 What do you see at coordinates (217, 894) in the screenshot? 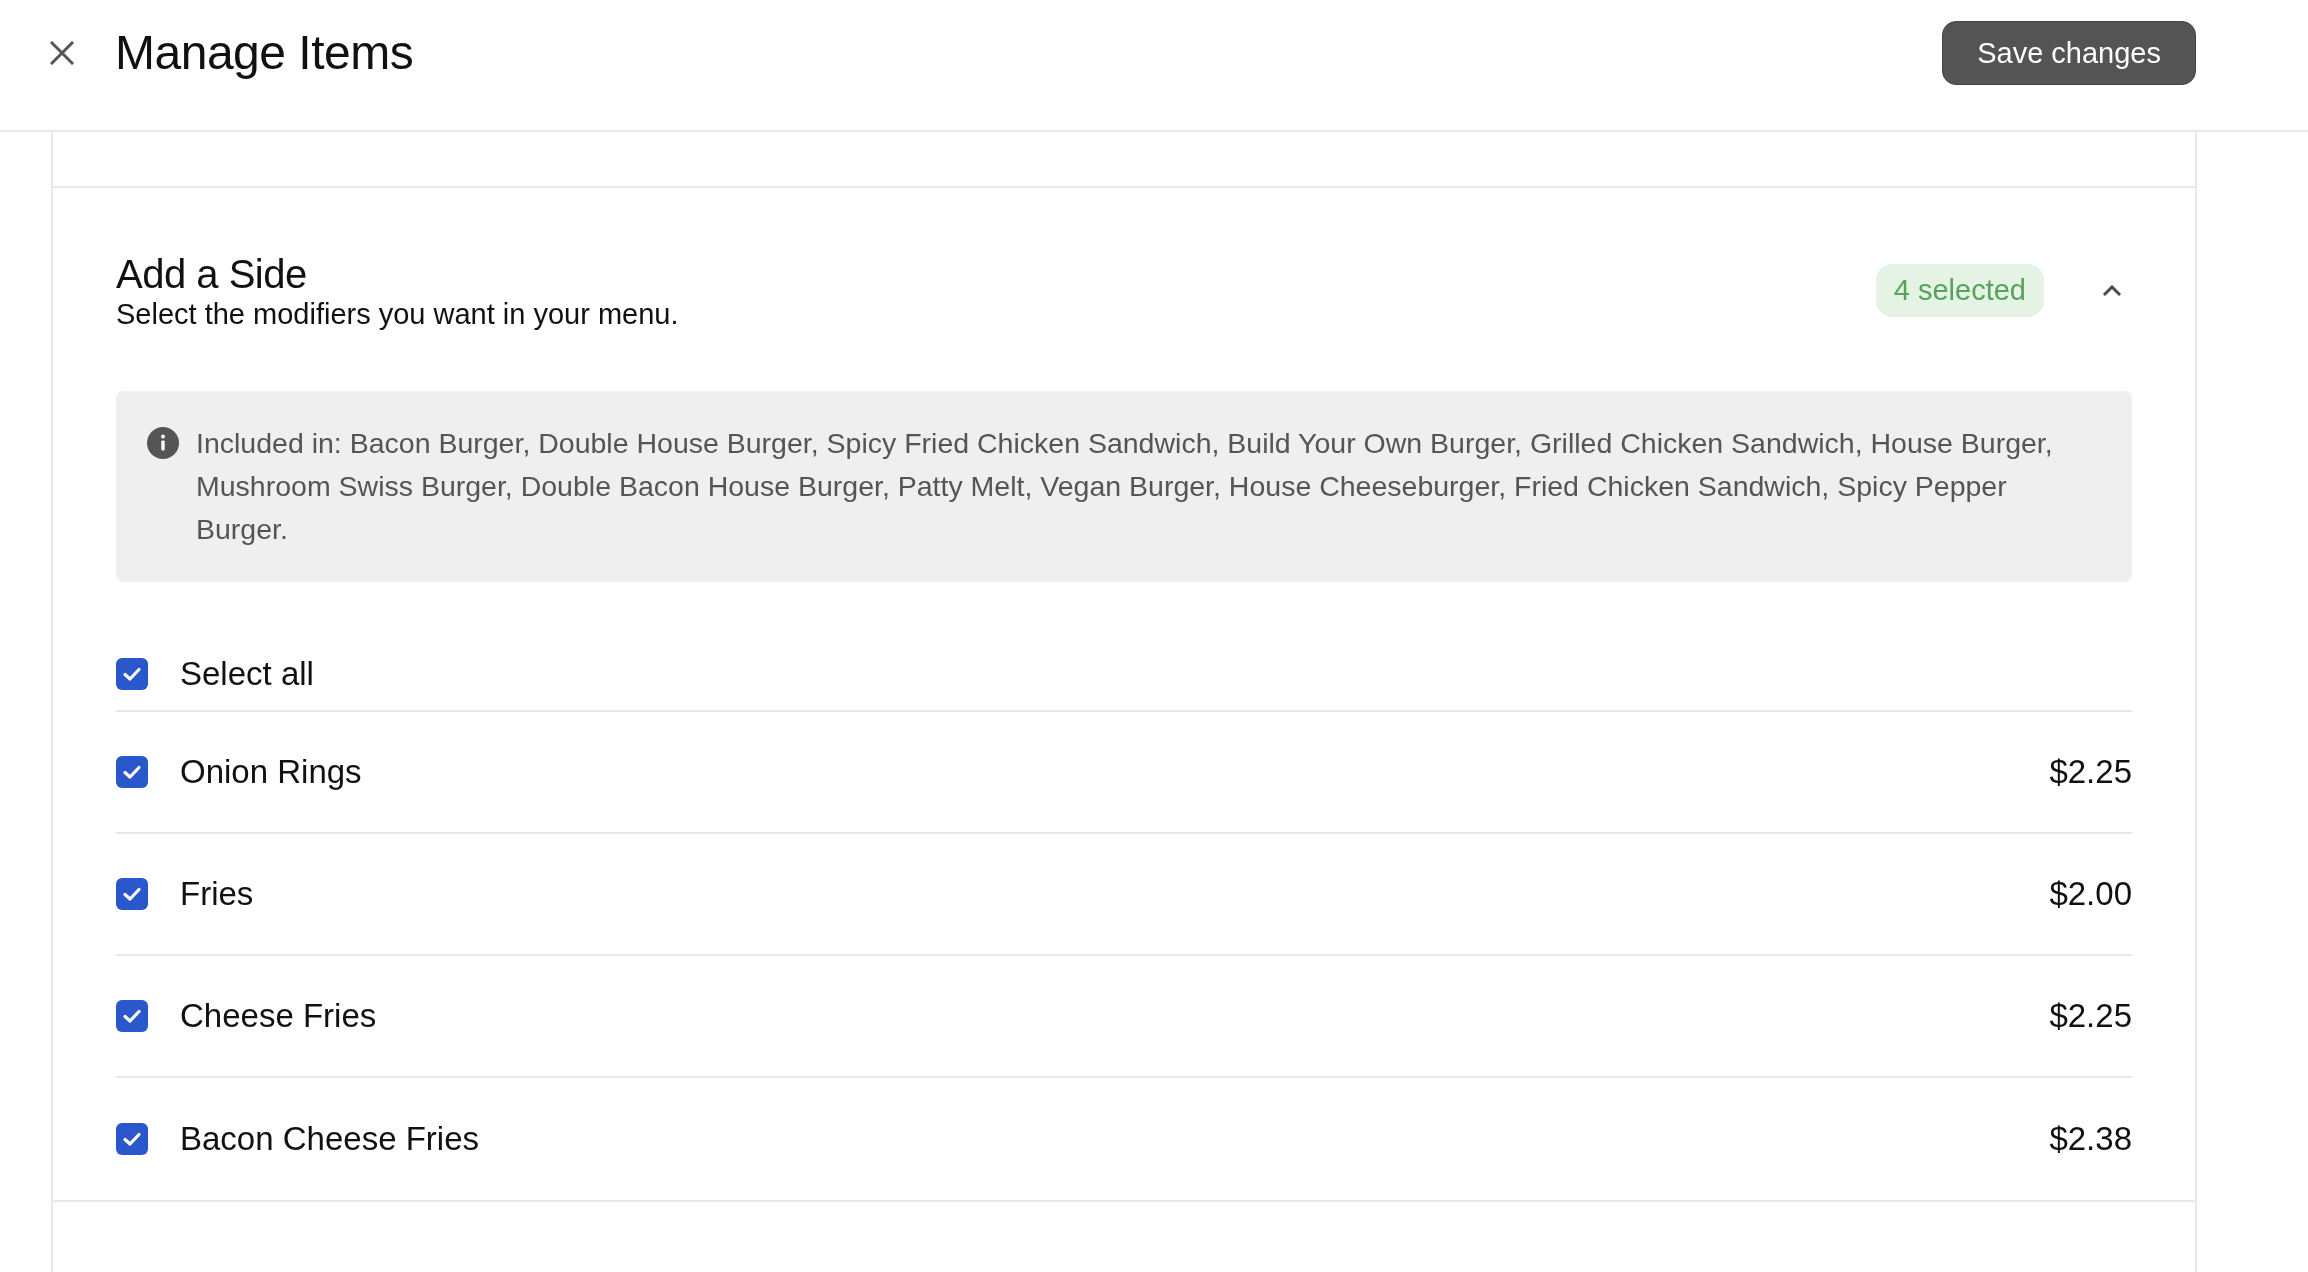
I see `item-name: Fries` at bounding box center [217, 894].